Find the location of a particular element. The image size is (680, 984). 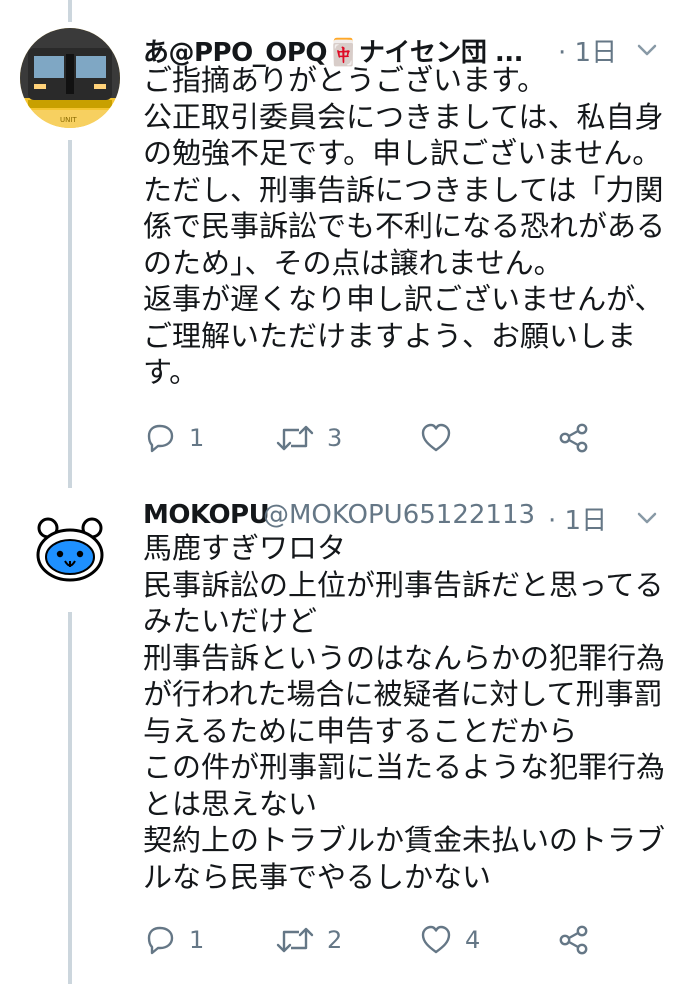

like-button is located at coordinates (442, 438).